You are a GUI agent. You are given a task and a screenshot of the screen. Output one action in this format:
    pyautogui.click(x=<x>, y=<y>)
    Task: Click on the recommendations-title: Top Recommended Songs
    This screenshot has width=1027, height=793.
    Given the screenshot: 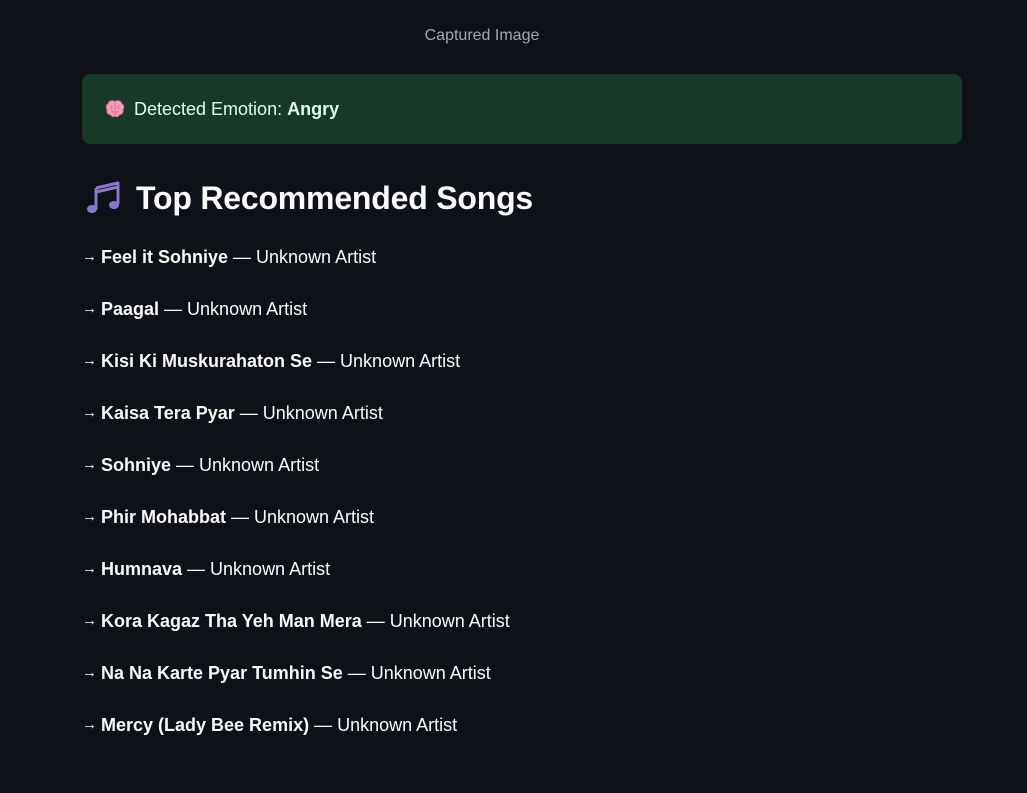 What is the action you would take?
    pyautogui.click(x=335, y=197)
    